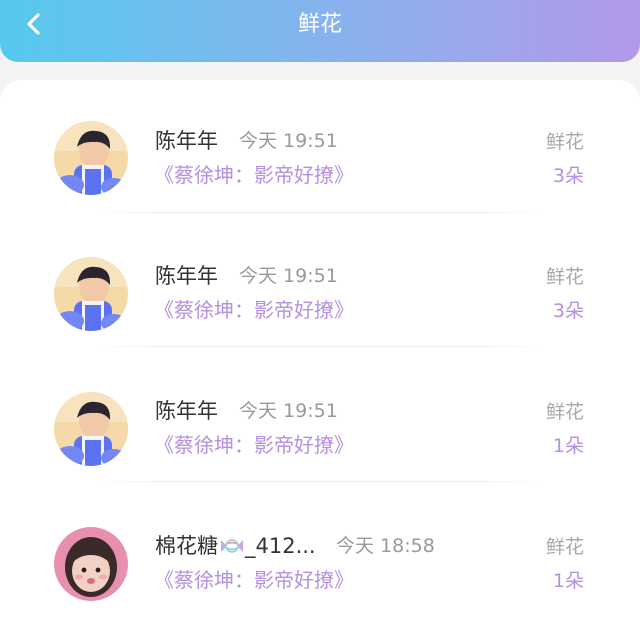 This screenshot has width=640, height=640. I want to click on page-title: 鲜花, so click(319, 24).